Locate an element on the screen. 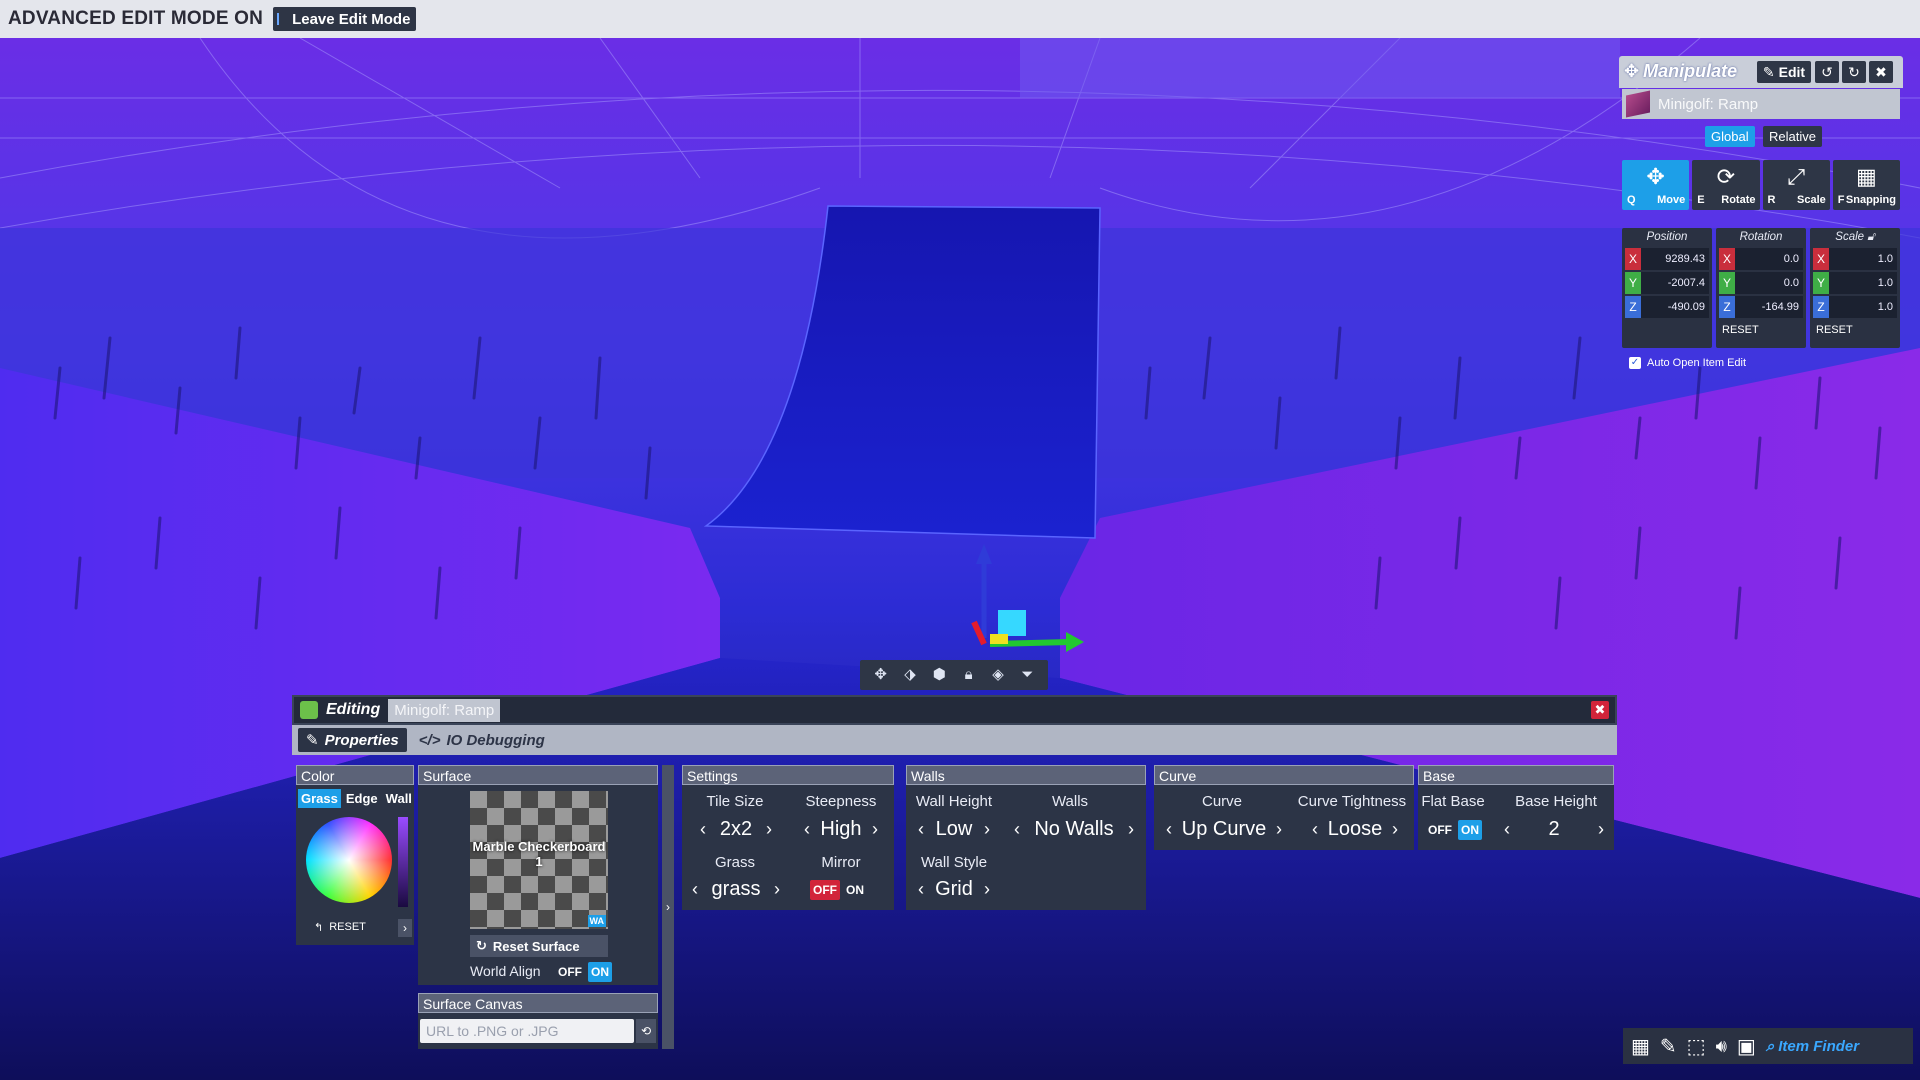 The width and height of the screenshot is (1920, 1080). position-x-input: 9289.43 is located at coordinates (1675, 259).